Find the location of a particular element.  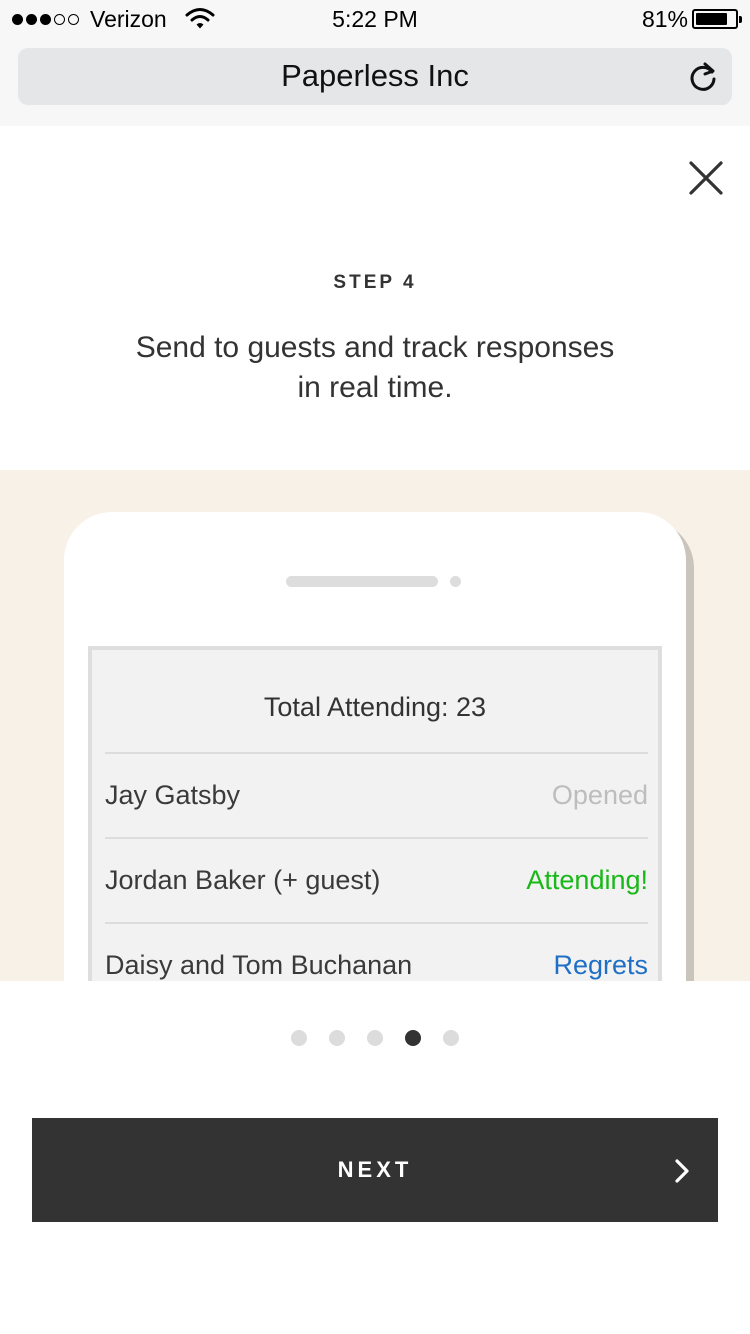

next-button: NEXT is located at coordinates (375, 1170).